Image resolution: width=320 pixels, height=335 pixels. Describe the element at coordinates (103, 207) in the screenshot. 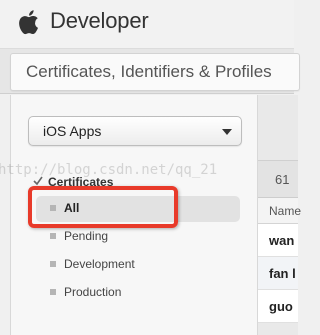

I see `annotation-highlight-box` at that location.